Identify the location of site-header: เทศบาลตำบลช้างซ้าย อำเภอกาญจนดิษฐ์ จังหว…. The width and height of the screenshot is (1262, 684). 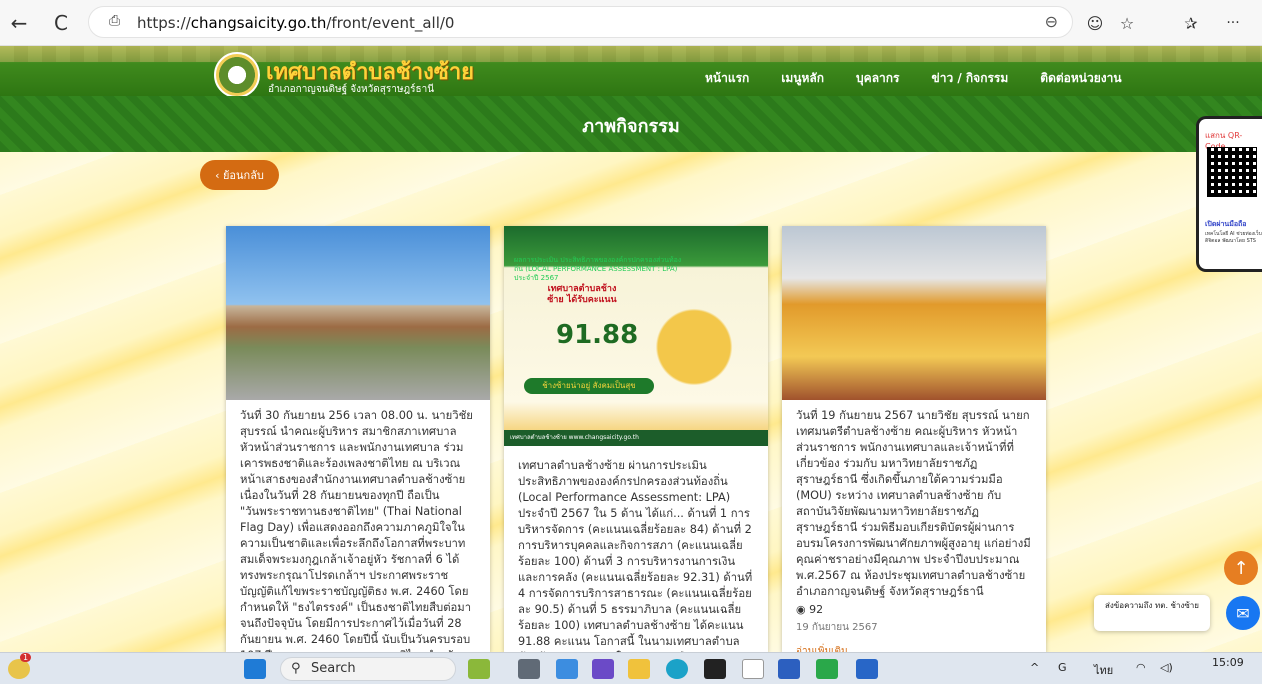
(631, 72).